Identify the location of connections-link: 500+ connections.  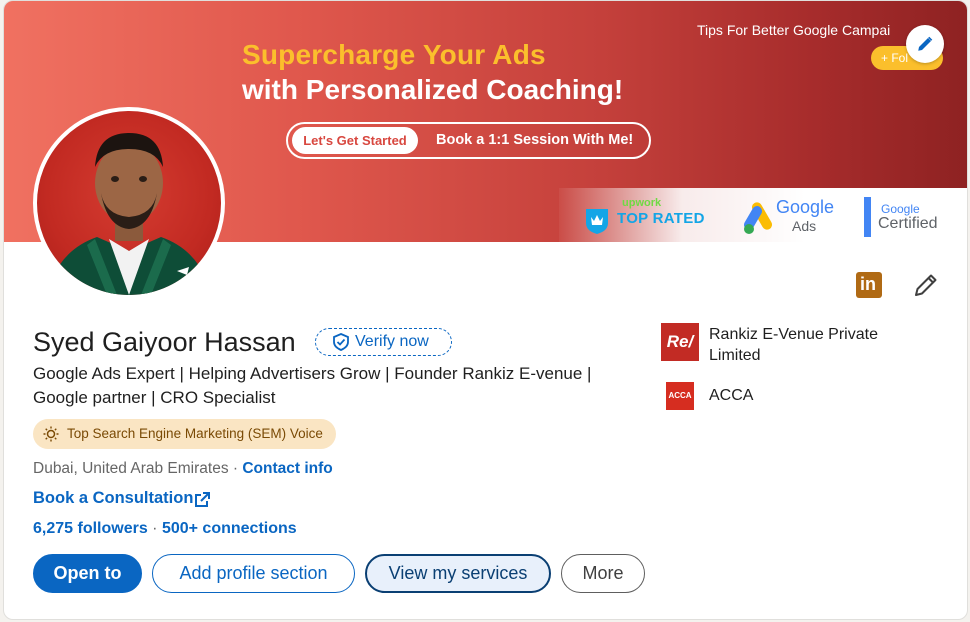
(229, 528).